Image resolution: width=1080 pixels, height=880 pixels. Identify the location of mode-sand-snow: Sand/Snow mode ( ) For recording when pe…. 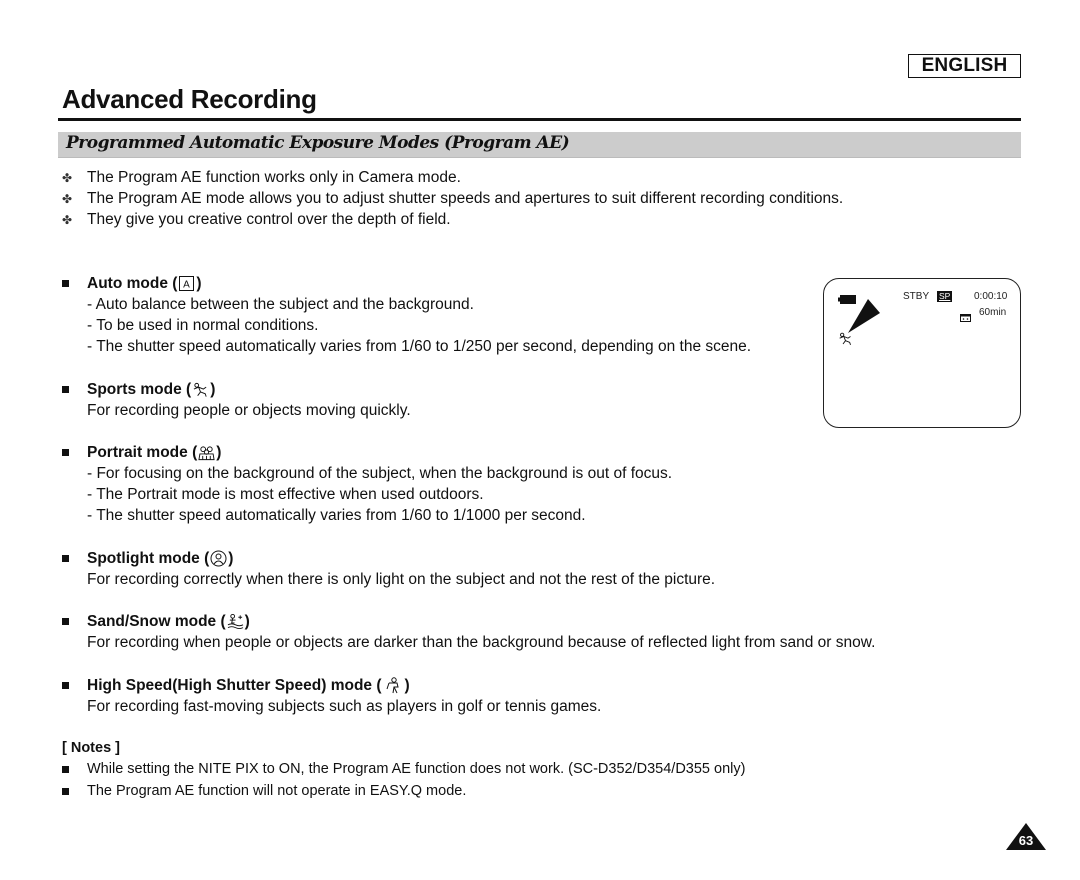
(468, 632).